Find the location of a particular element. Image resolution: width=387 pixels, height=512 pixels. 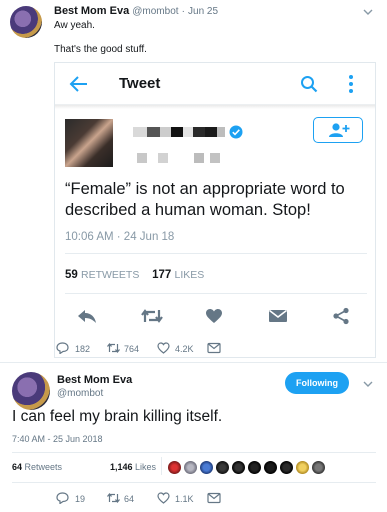

back-arrow-icon is located at coordinates (79, 84).